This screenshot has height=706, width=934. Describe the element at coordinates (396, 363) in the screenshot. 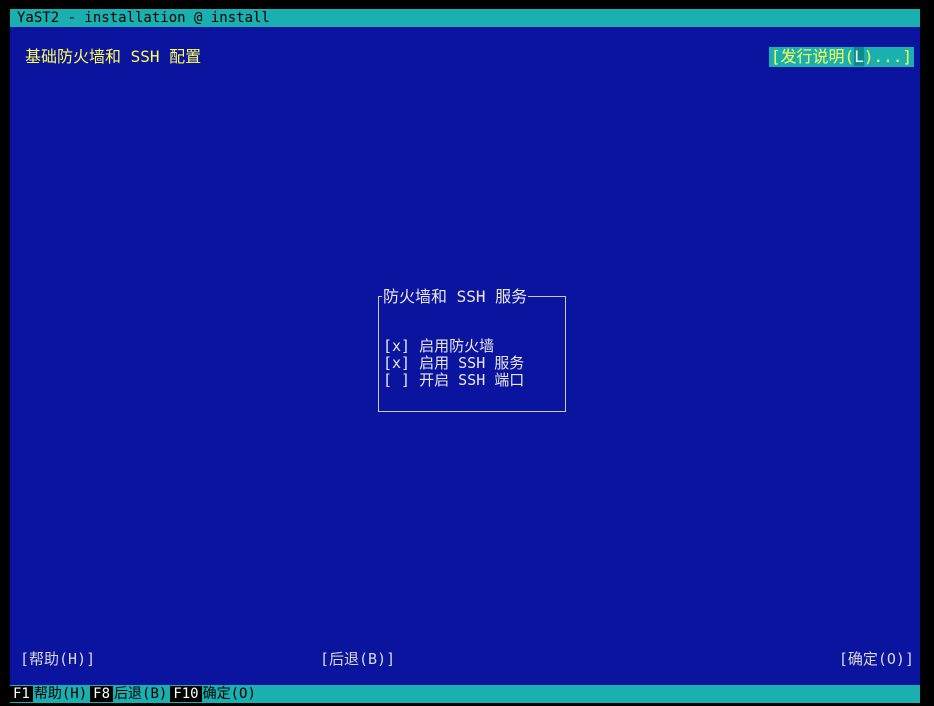

I see `enable-ssh-checkbox: [x]` at that location.